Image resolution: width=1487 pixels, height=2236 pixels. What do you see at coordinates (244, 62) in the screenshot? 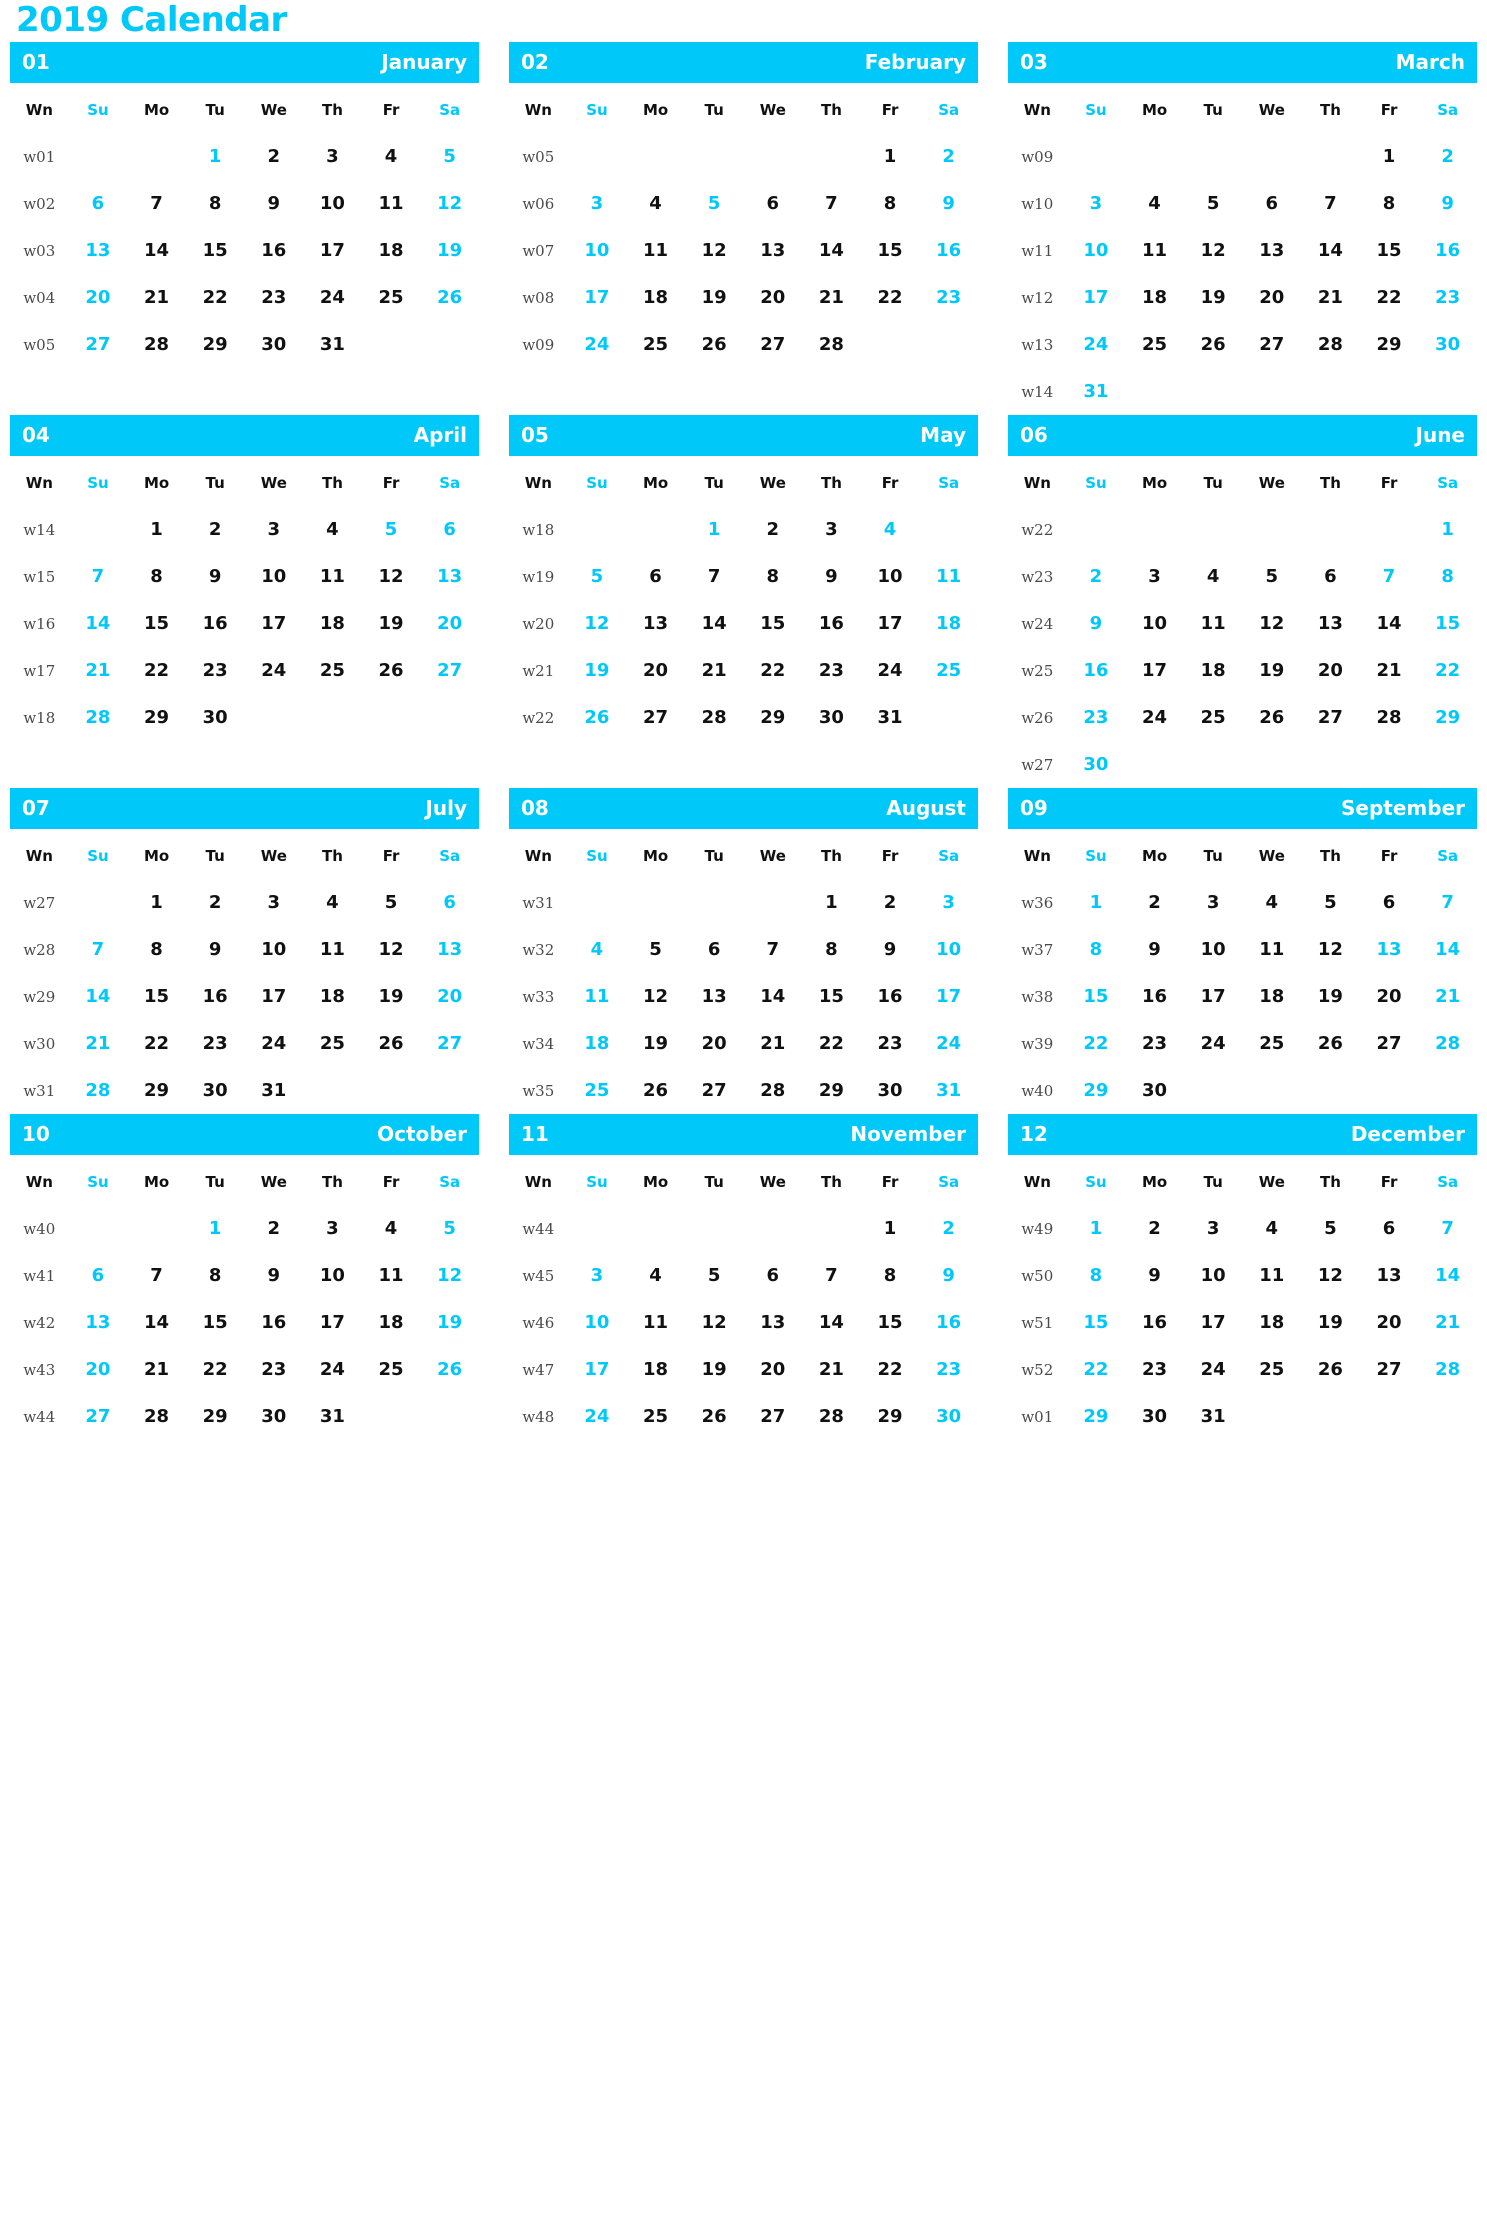
I see `month-header: 01 January` at bounding box center [244, 62].